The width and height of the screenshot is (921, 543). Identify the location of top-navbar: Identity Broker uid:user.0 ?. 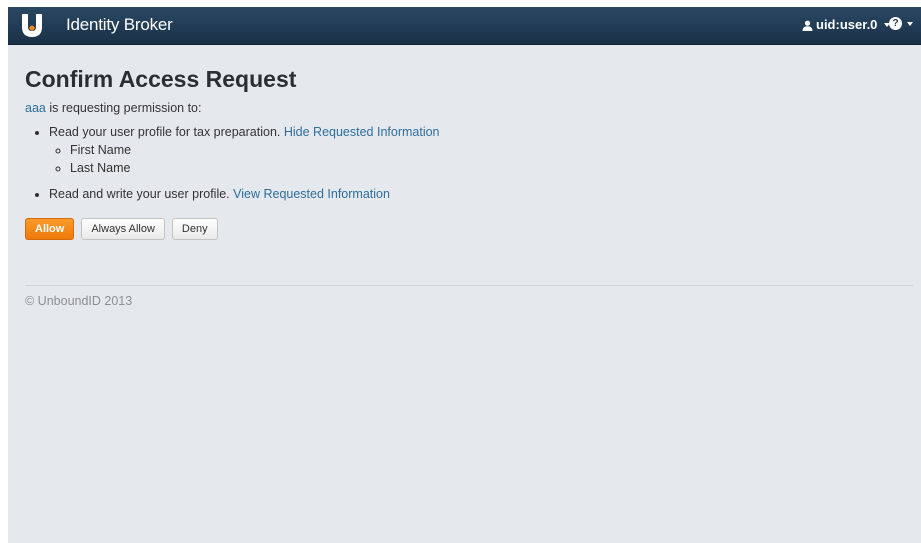
(464, 26).